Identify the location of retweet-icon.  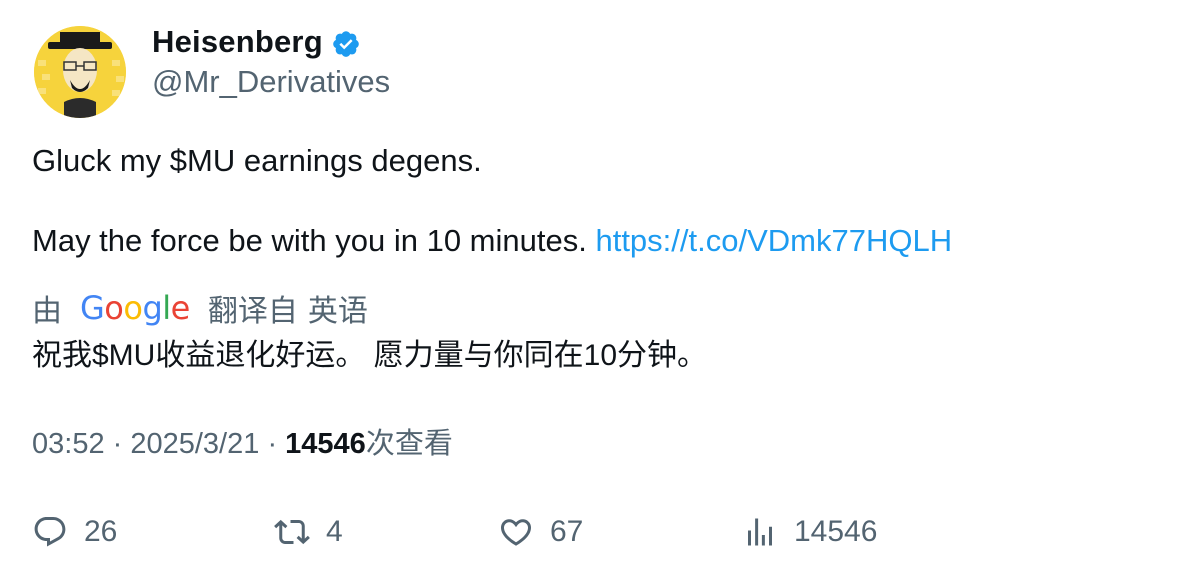
(292, 532).